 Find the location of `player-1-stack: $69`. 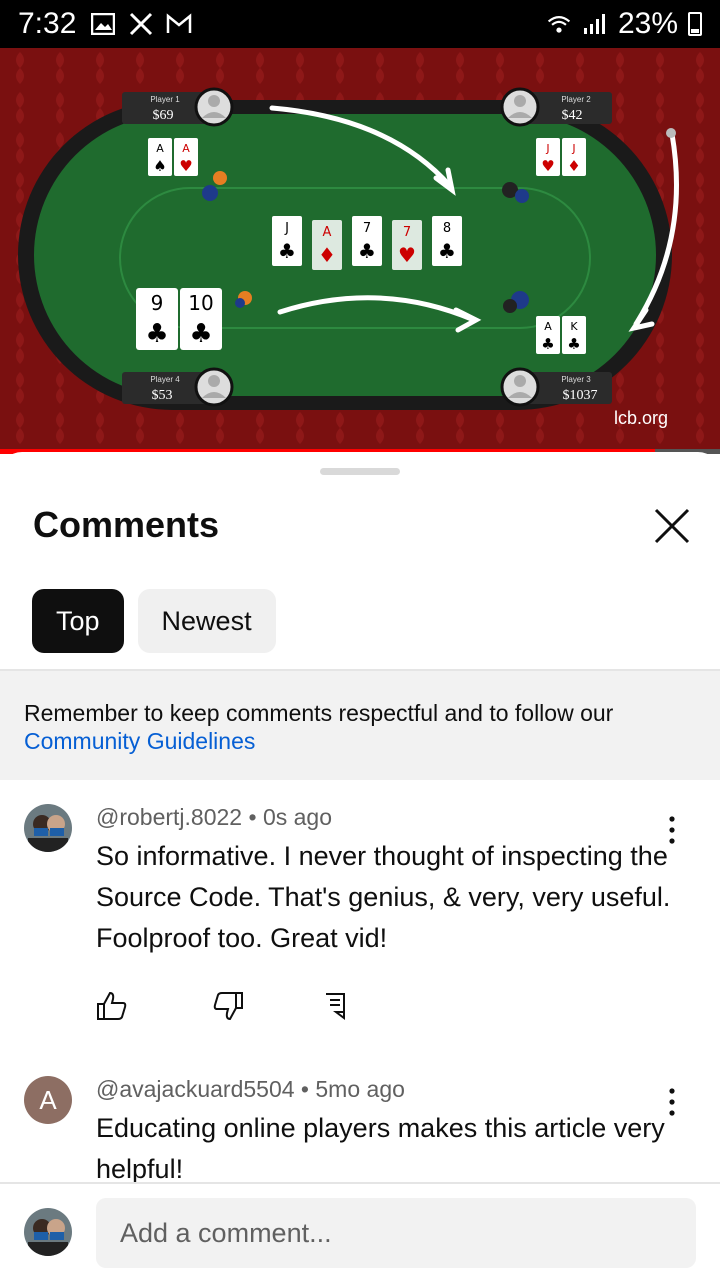

player-1-stack: $69 is located at coordinates (163, 115).